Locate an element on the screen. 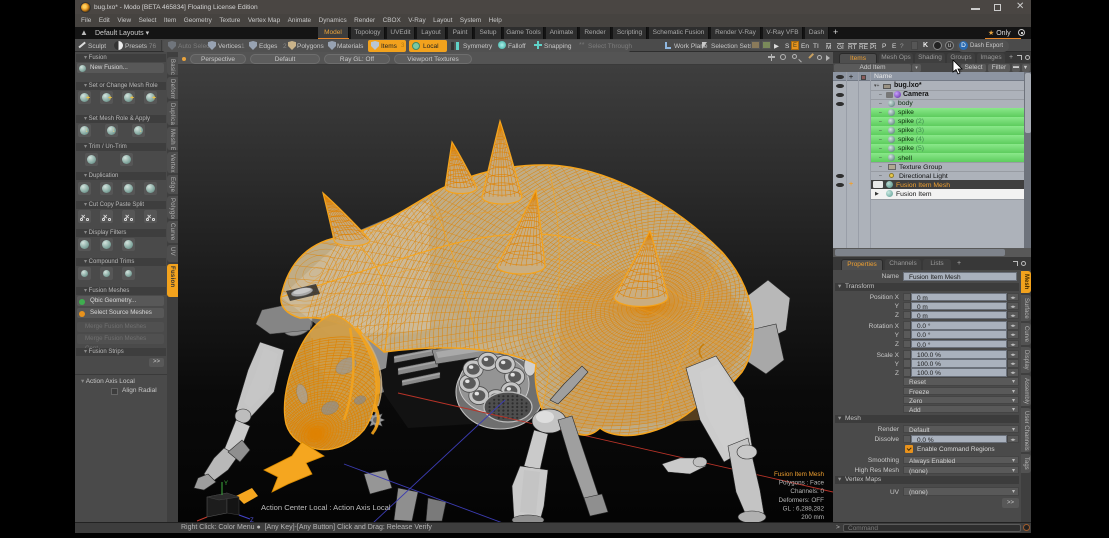 The image size is (1109, 538). svg-text: Channels: 0 is located at coordinates (807, 491).